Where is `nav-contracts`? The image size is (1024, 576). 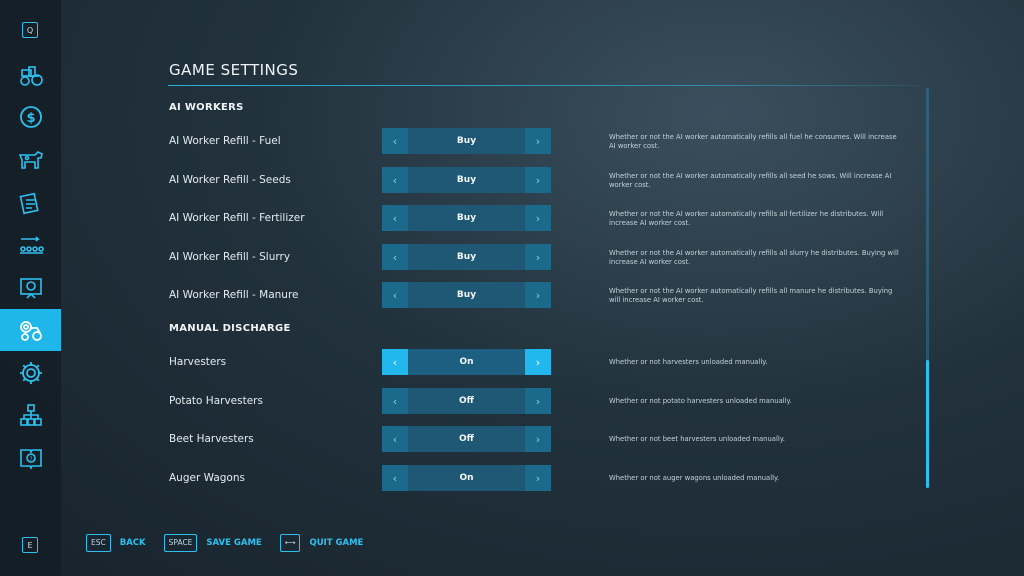 nav-contracts is located at coordinates (30, 203).